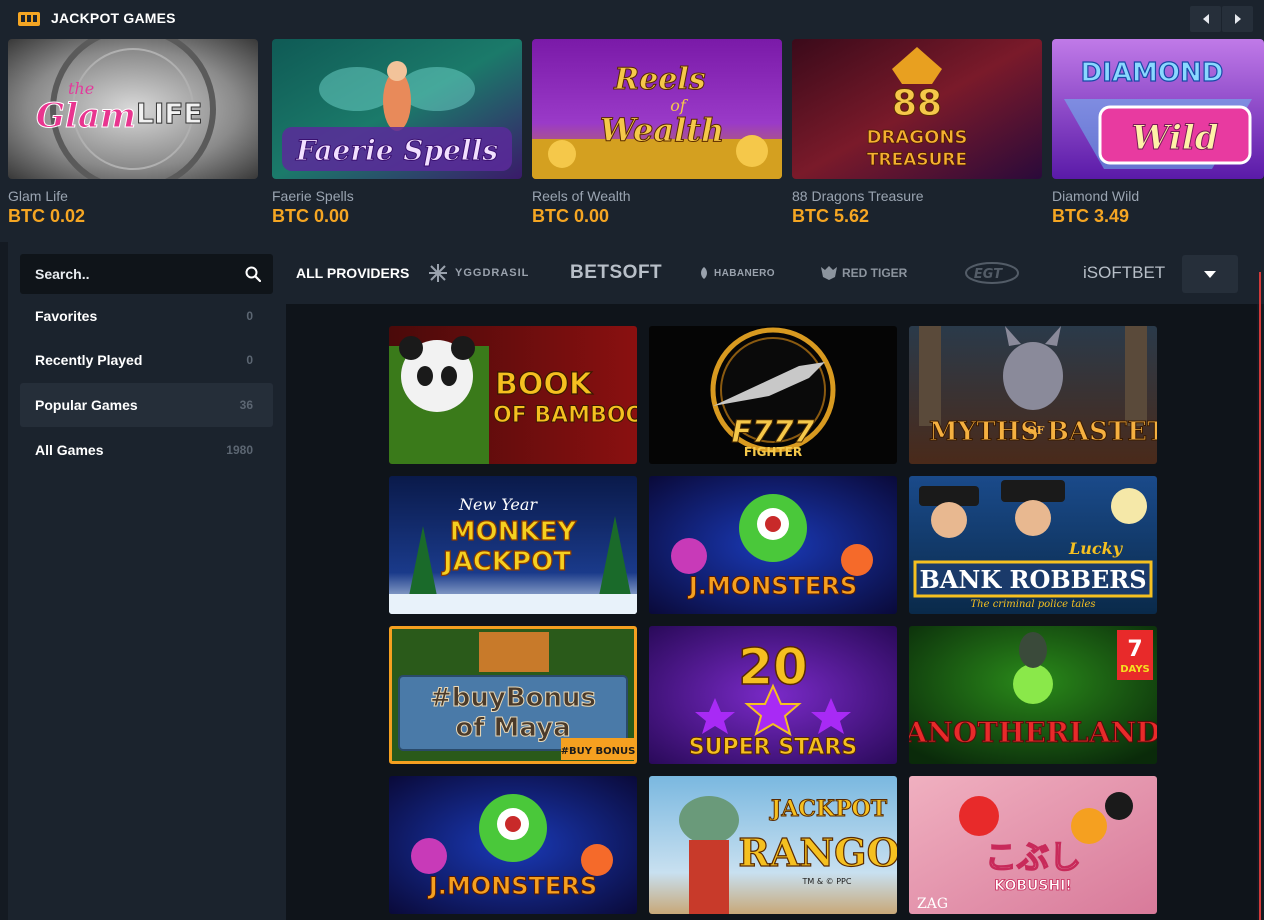 This screenshot has width=1264, height=920. Describe the element at coordinates (992, 273) in the screenshot. I see `provider-egt: EGT` at that location.